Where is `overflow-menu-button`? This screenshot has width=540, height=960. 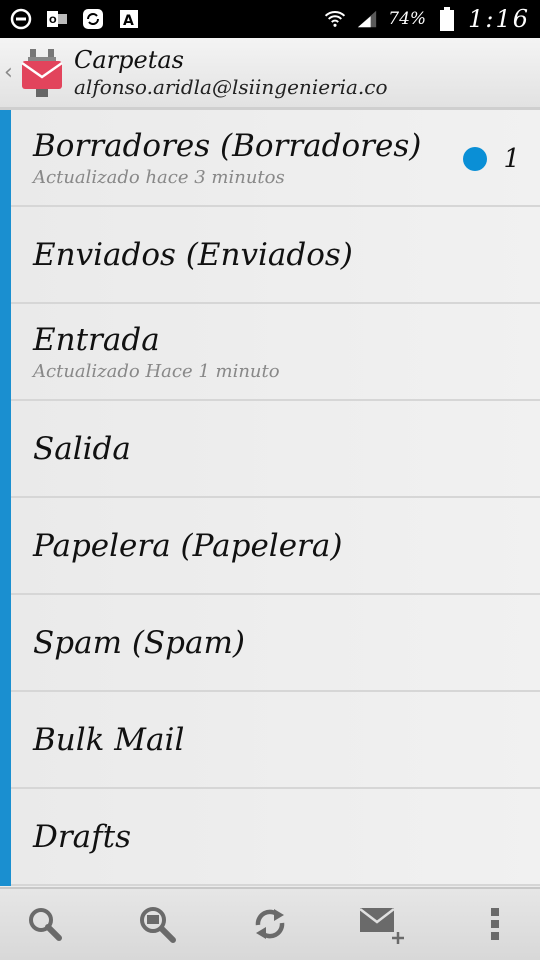
overflow-menu-button is located at coordinates (495, 924).